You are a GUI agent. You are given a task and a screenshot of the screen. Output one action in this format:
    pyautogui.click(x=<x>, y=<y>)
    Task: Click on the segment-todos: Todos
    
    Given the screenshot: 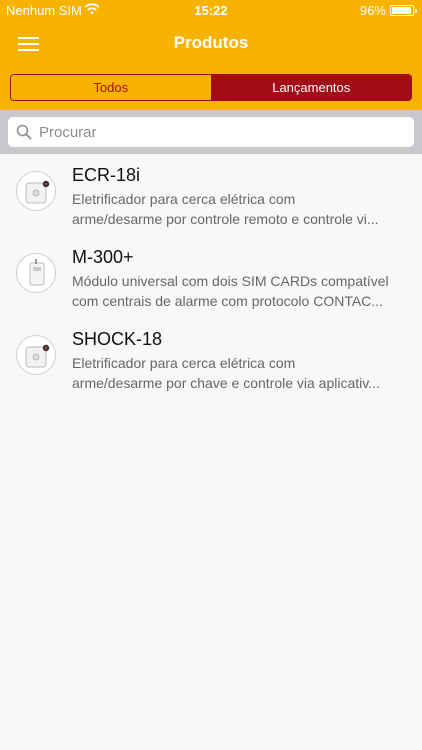 What is the action you would take?
    pyautogui.click(x=111, y=87)
    